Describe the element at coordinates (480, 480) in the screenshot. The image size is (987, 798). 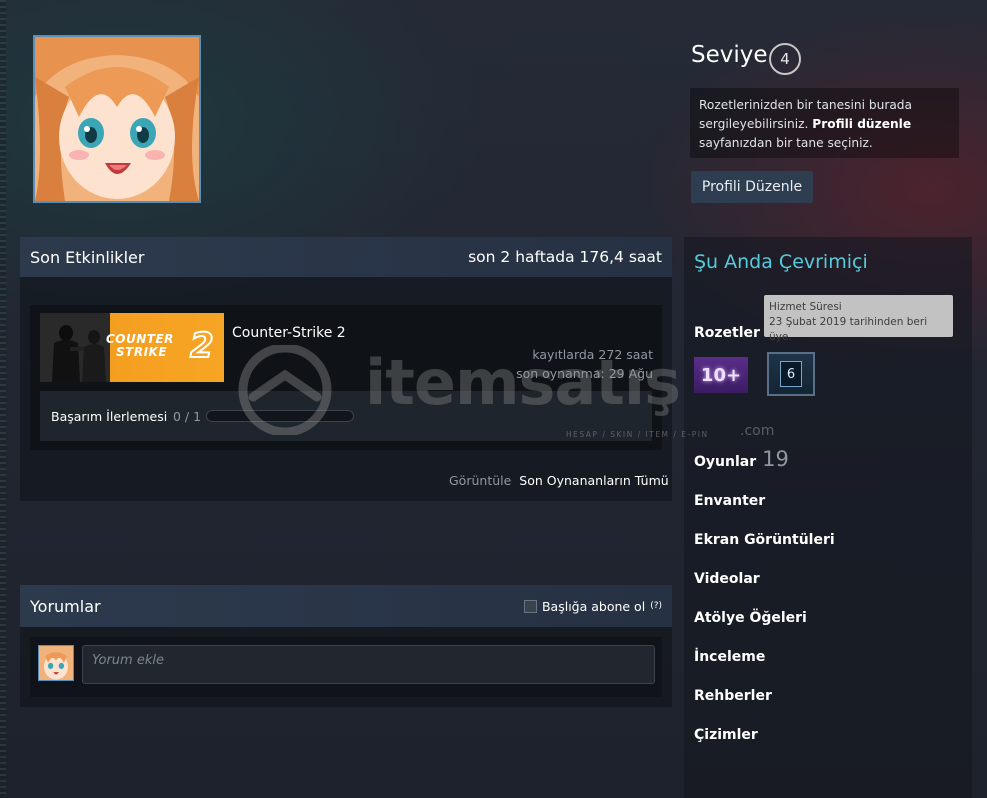
I see `view-label: Görüntüle` at that location.